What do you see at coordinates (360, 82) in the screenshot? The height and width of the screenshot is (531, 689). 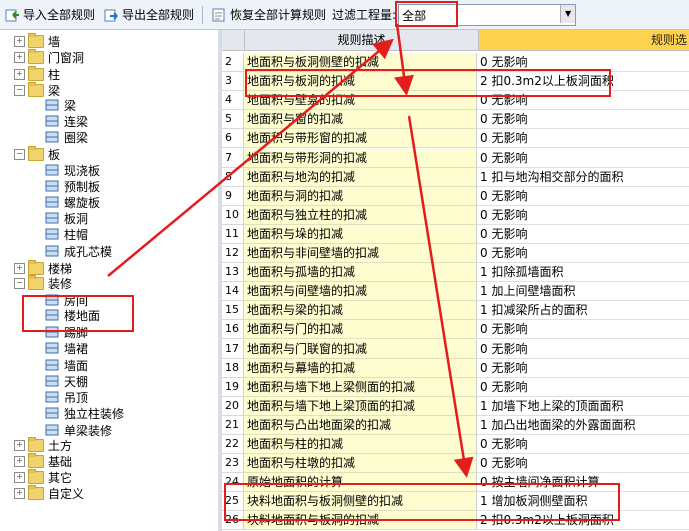 I see `rule-description-cell: 地面积与板洞的扣减` at bounding box center [360, 82].